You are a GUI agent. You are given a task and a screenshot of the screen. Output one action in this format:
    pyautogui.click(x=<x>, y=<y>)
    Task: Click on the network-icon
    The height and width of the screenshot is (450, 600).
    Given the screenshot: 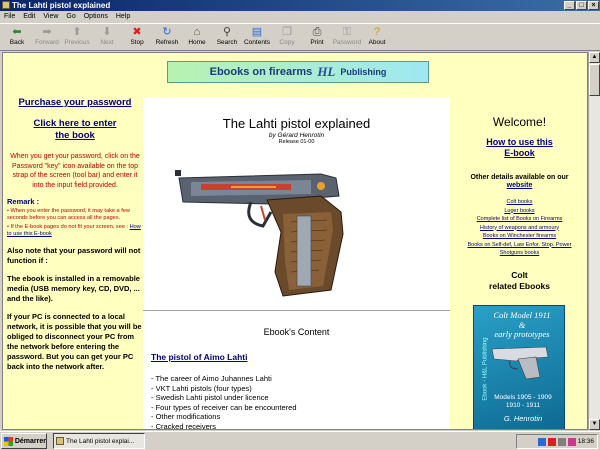 What is the action you would take?
    pyautogui.click(x=541, y=441)
    